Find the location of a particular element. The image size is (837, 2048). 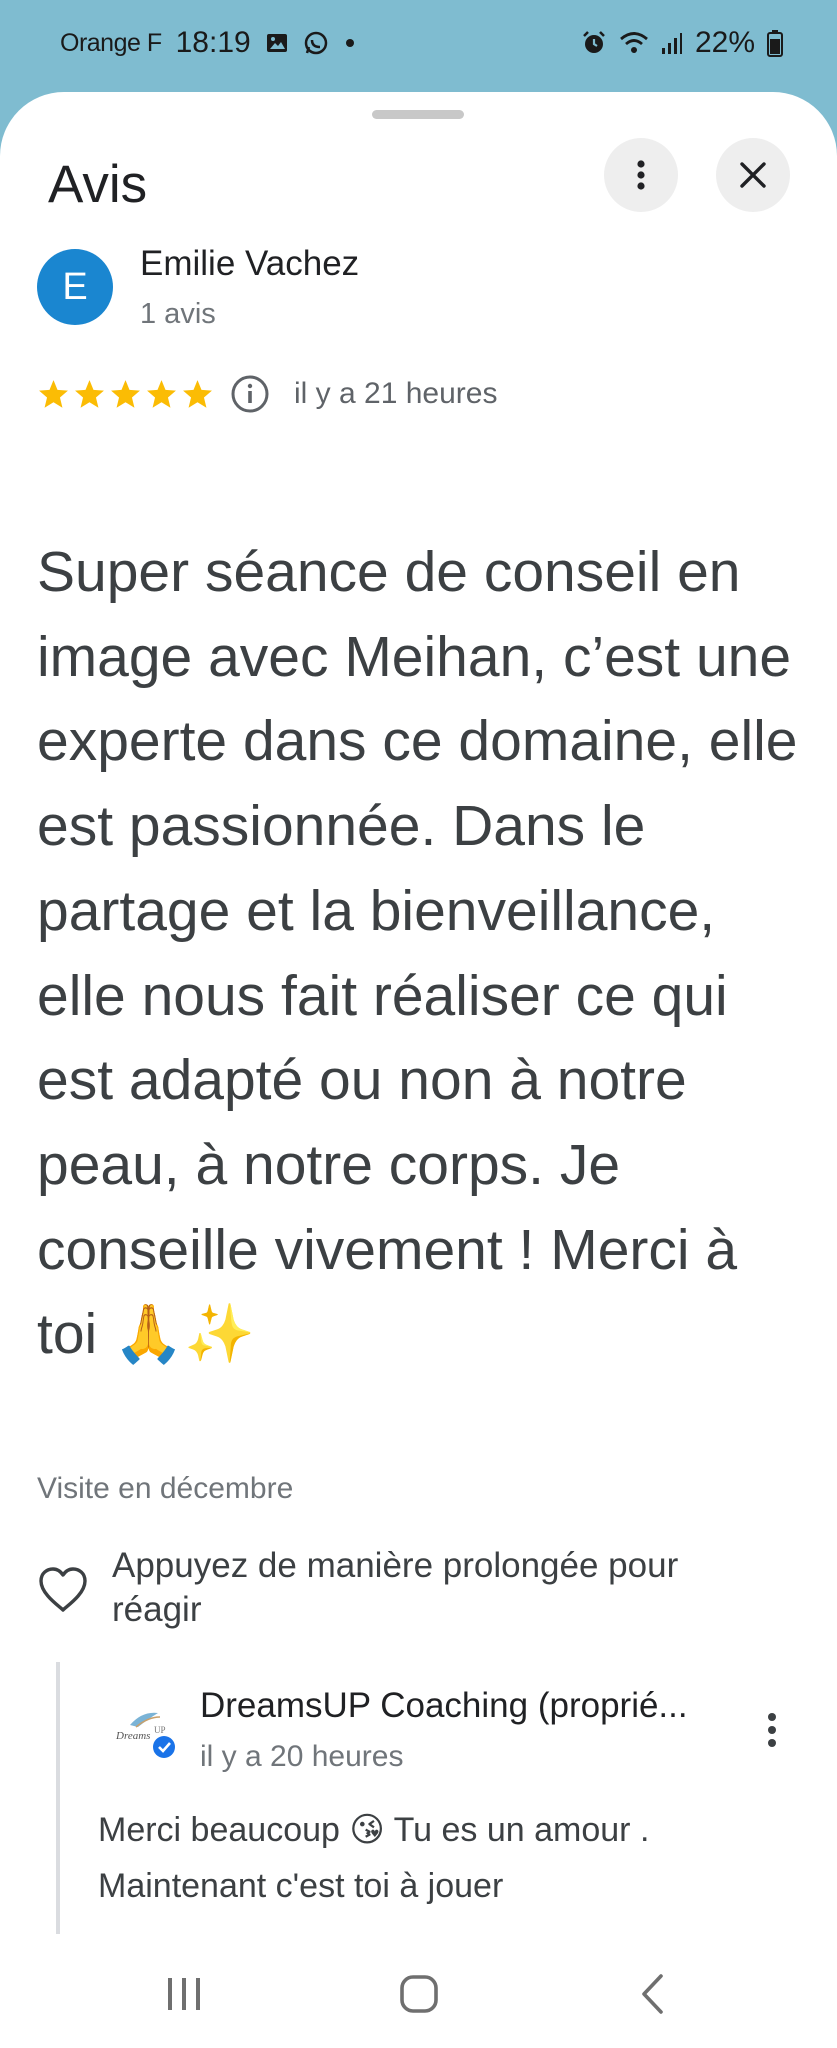

carrier-label: Orange F is located at coordinates (111, 42).